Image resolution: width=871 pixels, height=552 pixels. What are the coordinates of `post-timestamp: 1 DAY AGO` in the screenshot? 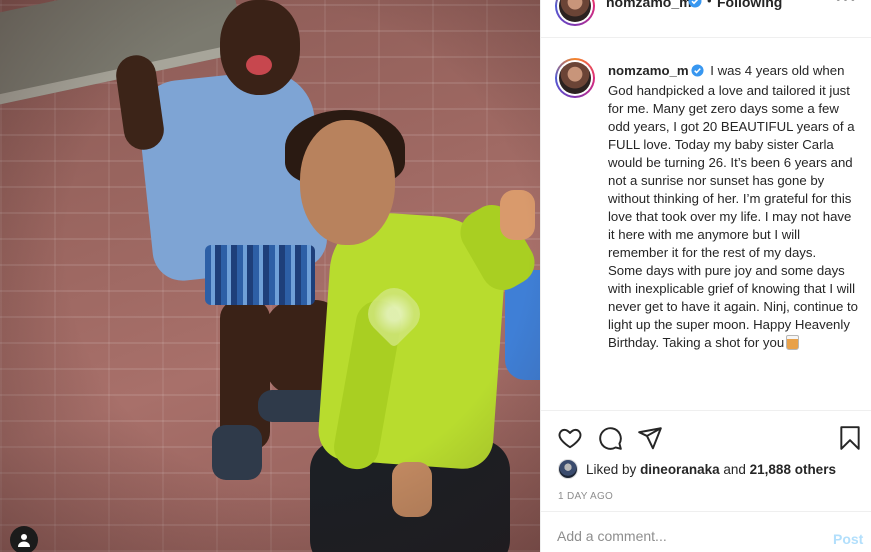 It's located at (585, 496).